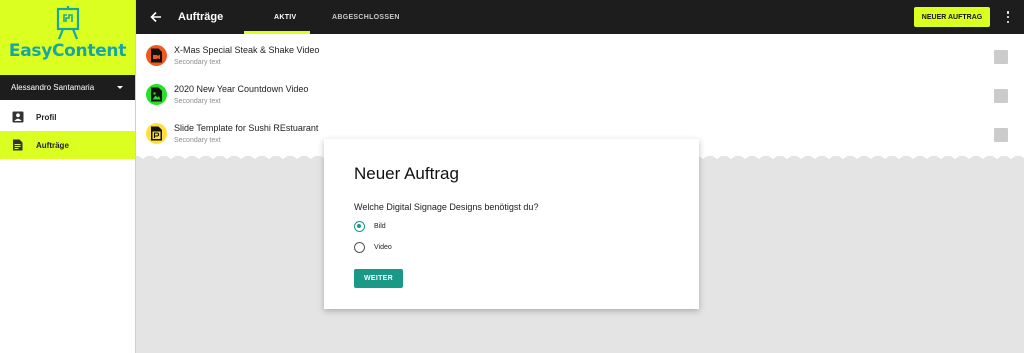 The height and width of the screenshot is (353, 1024). Describe the element at coordinates (373, 247) in the screenshot. I see `radio-option-video: Video` at that location.